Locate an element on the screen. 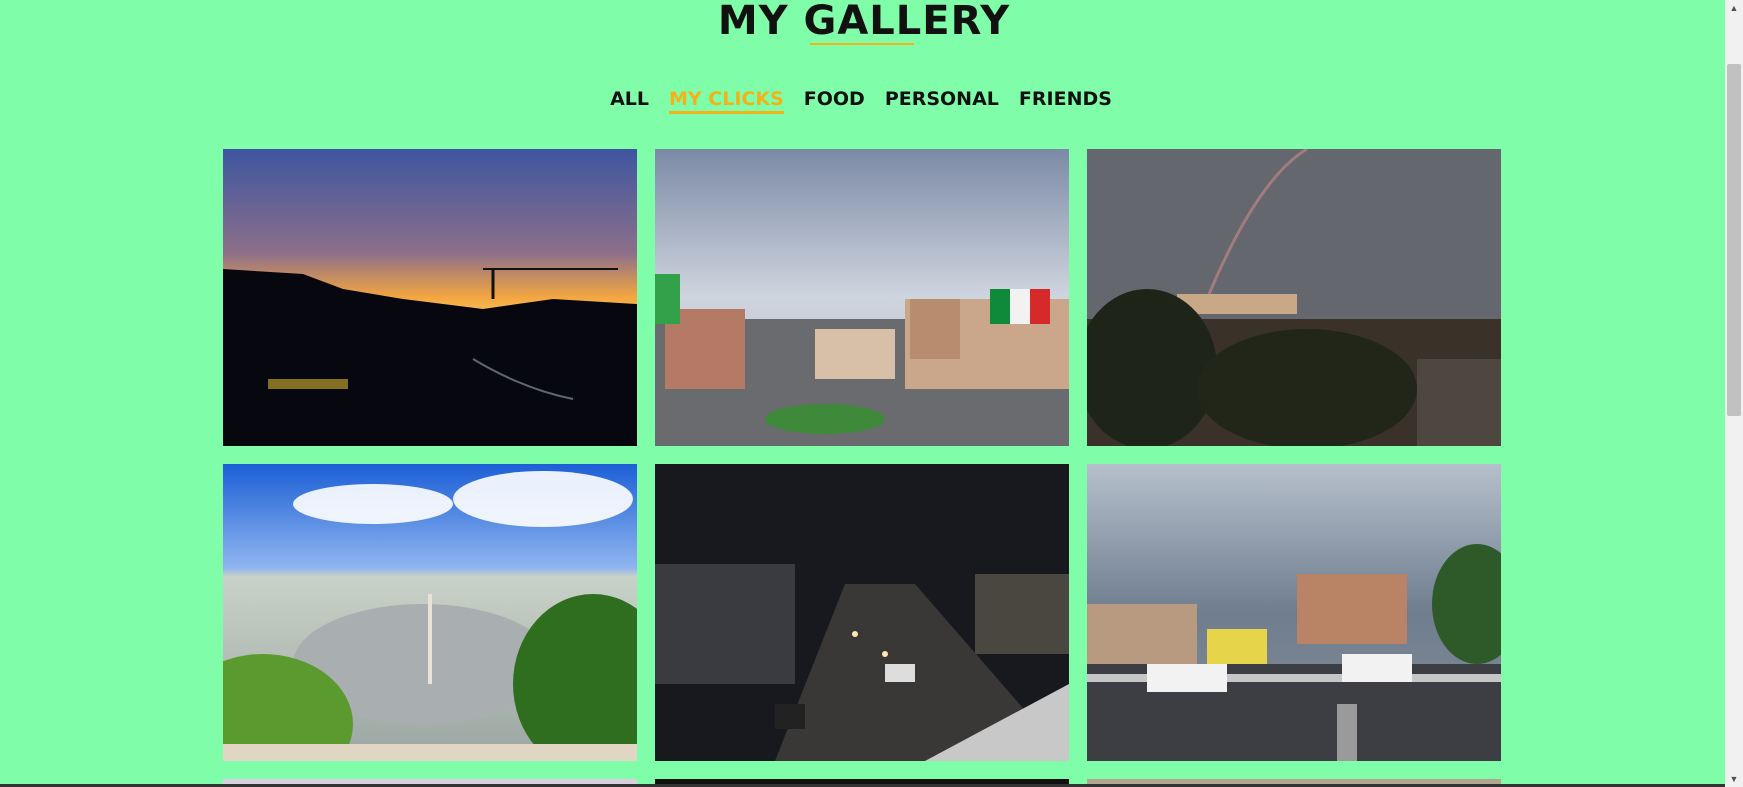 This screenshot has height=787, width=1743. gallery-photo-night-street is located at coordinates (862, 612).